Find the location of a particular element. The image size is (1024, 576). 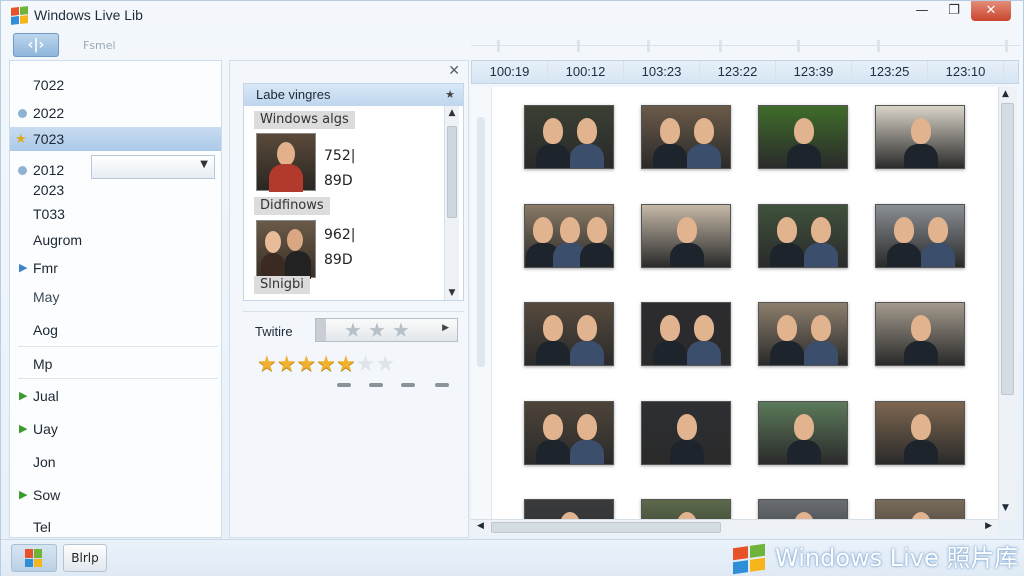

group-label: Slnigbi is located at coordinates (282, 285).